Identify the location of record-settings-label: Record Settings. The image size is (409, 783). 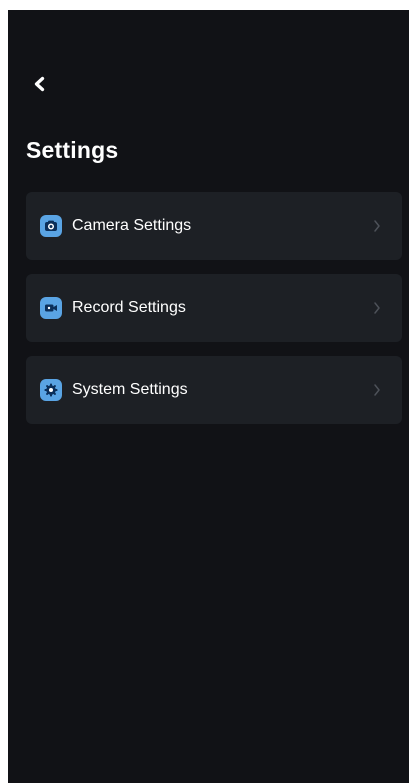
(129, 307).